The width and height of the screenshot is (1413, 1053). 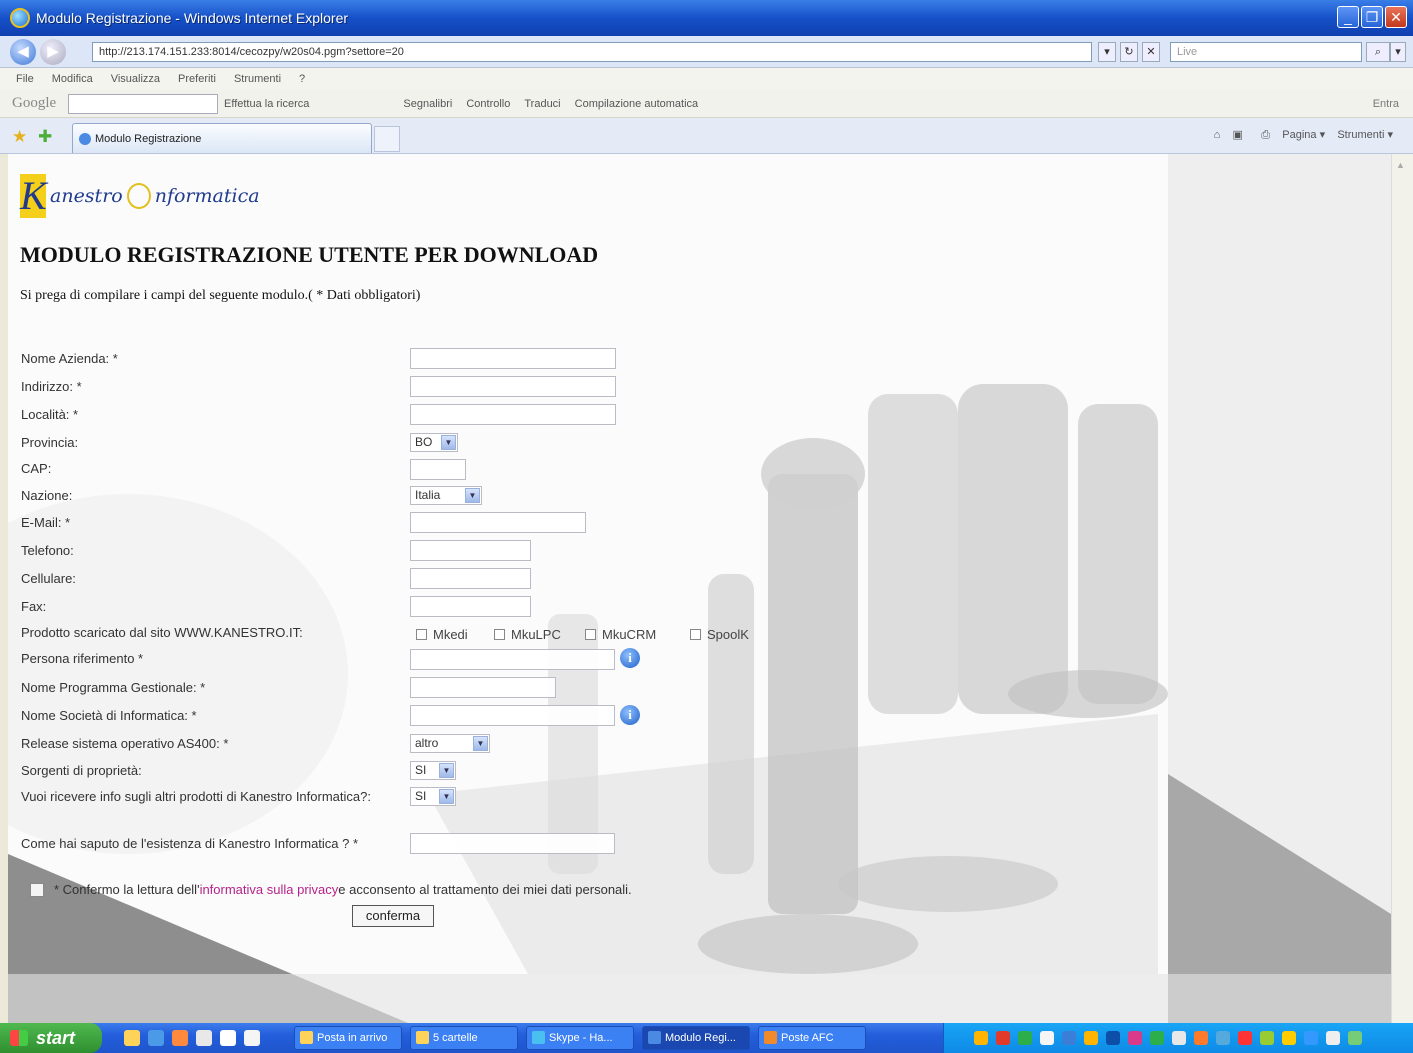 I want to click on provincia-select: BO ▼, so click(x=434, y=442).